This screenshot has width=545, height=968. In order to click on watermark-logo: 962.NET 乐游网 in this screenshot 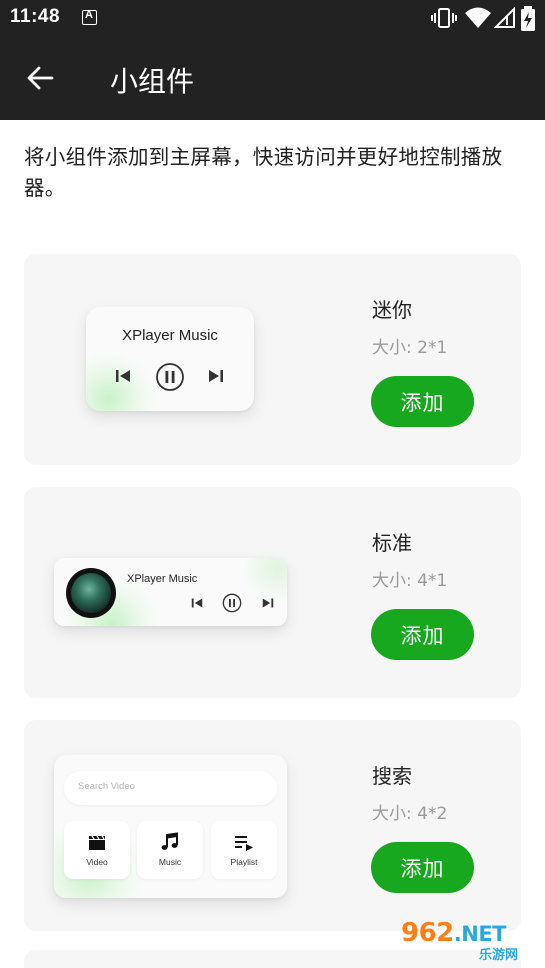, I will do `click(469, 941)`.